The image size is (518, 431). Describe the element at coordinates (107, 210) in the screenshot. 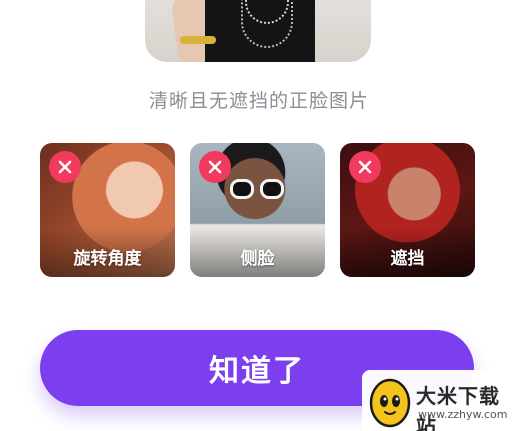

I see `bad-example-rotated: 旋转角度` at that location.